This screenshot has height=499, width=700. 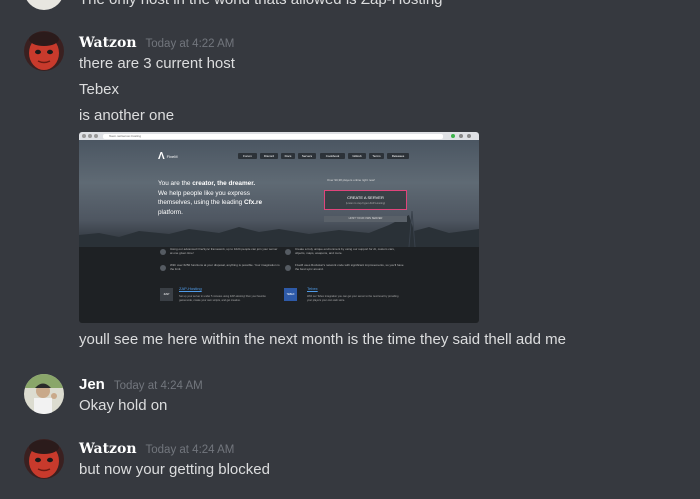 I want to click on nav-link: Discord, so click(x=269, y=156).